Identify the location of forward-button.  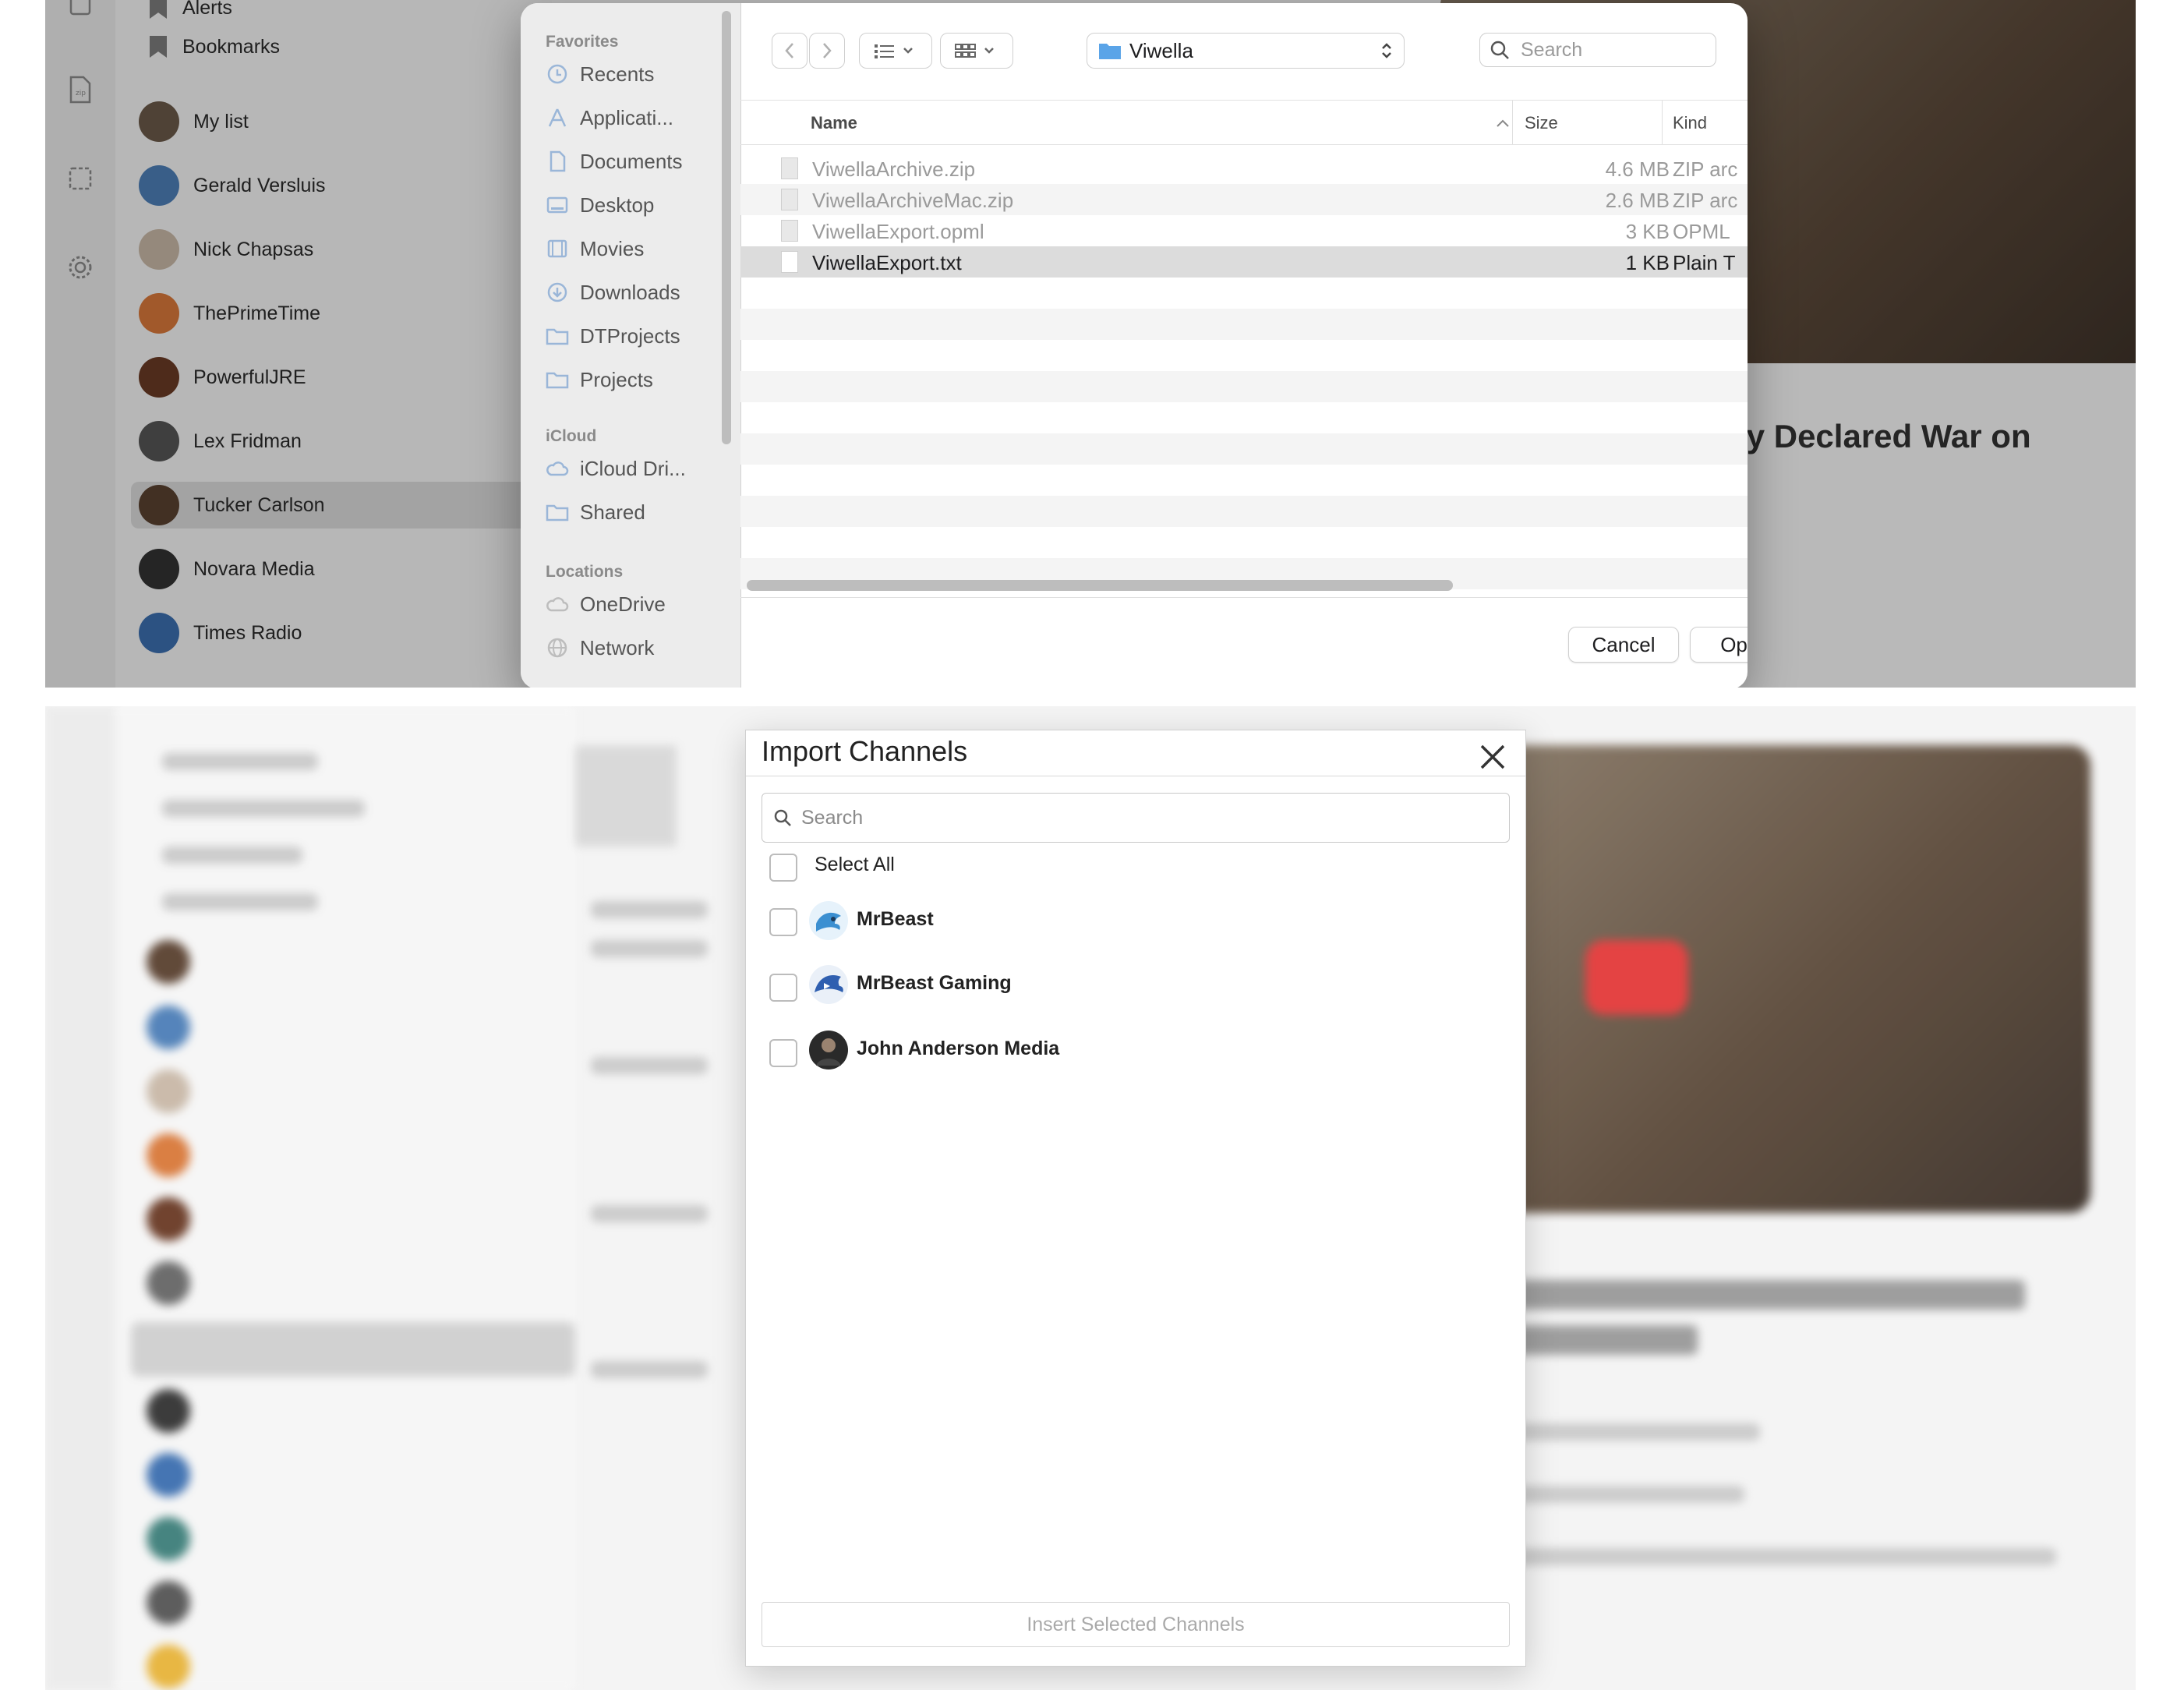
(827, 51).